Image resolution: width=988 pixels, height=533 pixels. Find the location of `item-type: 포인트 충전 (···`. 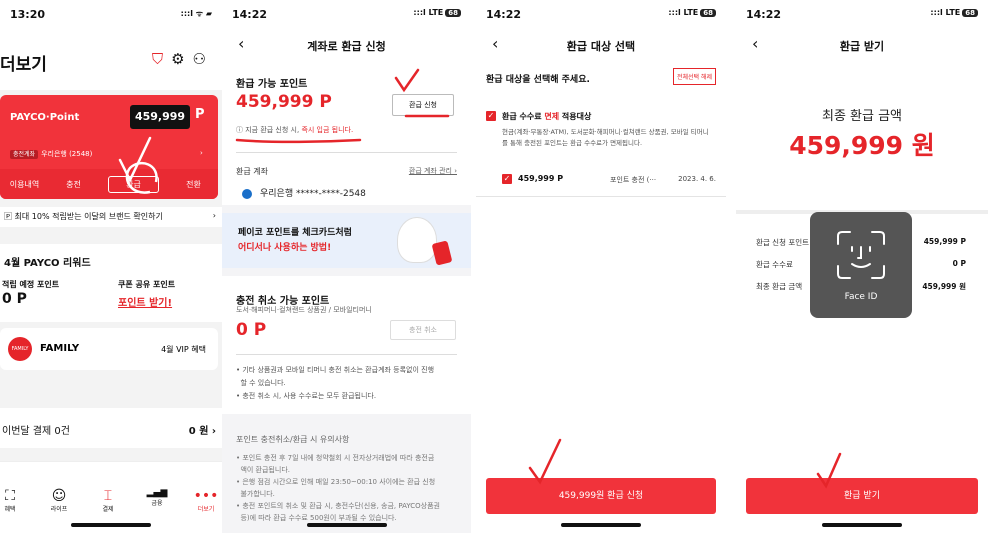

item-type: 포인트 충전 (··· is located at coordinates (633, 180).